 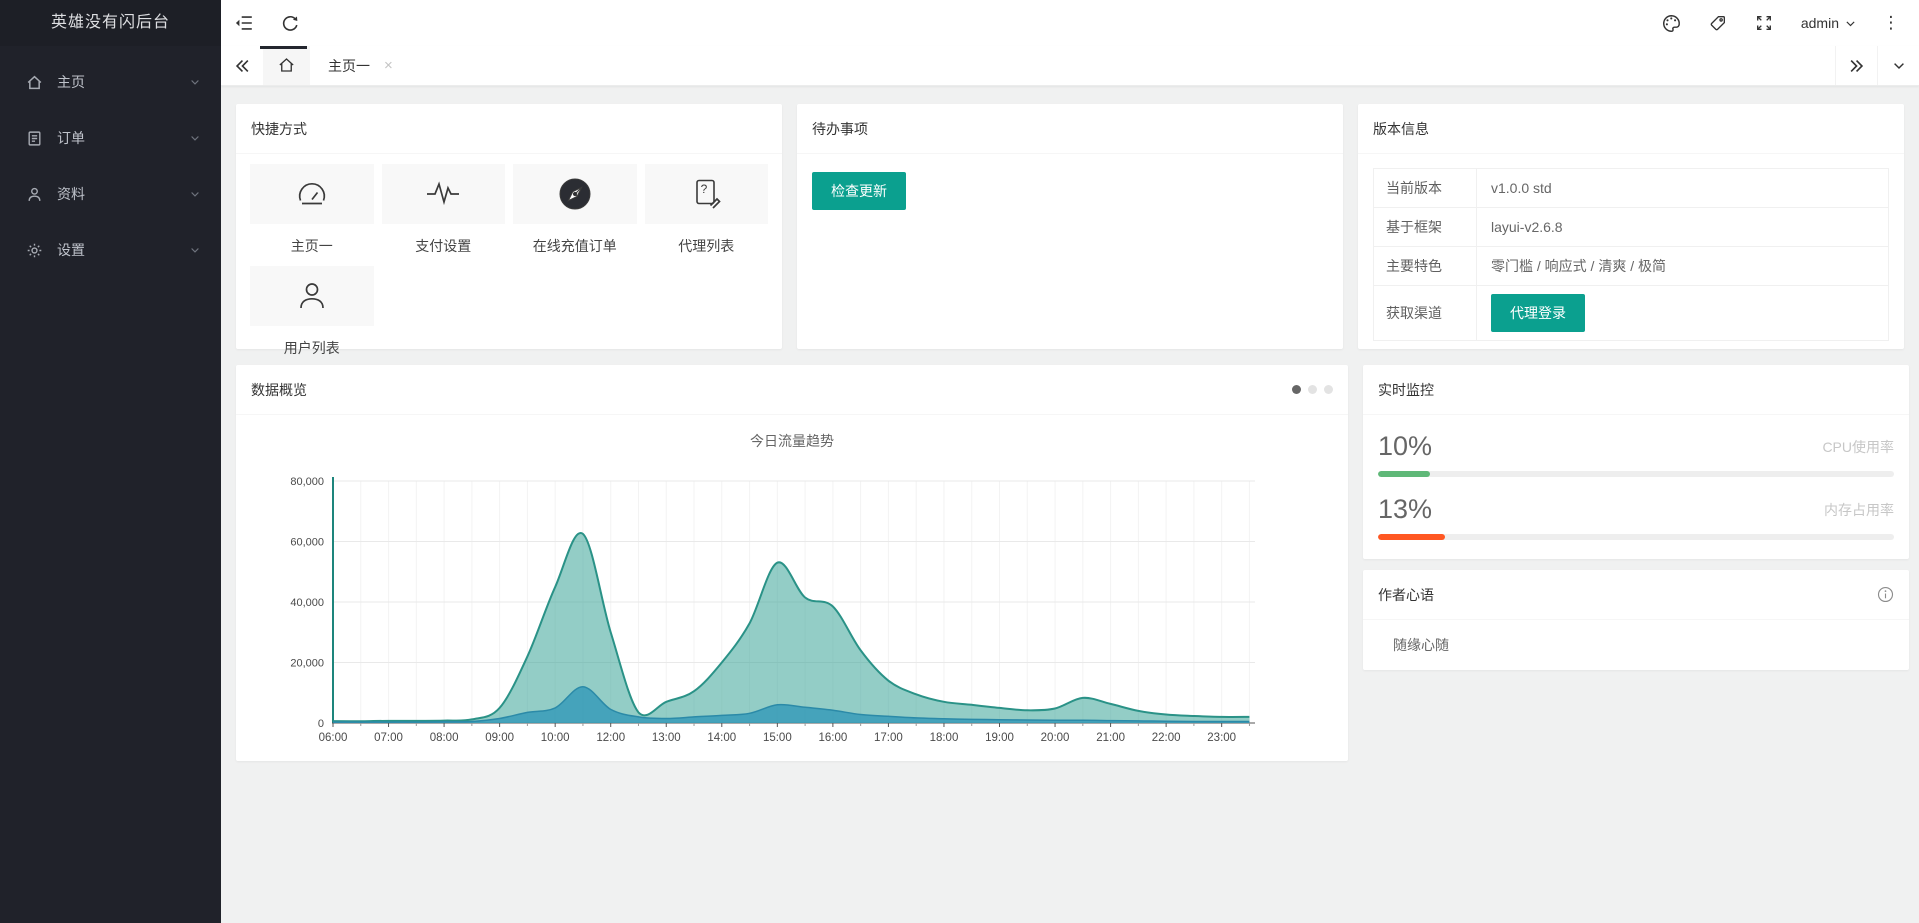 I want to click on svg-text: 20:00, so click(x=1055, y=738).